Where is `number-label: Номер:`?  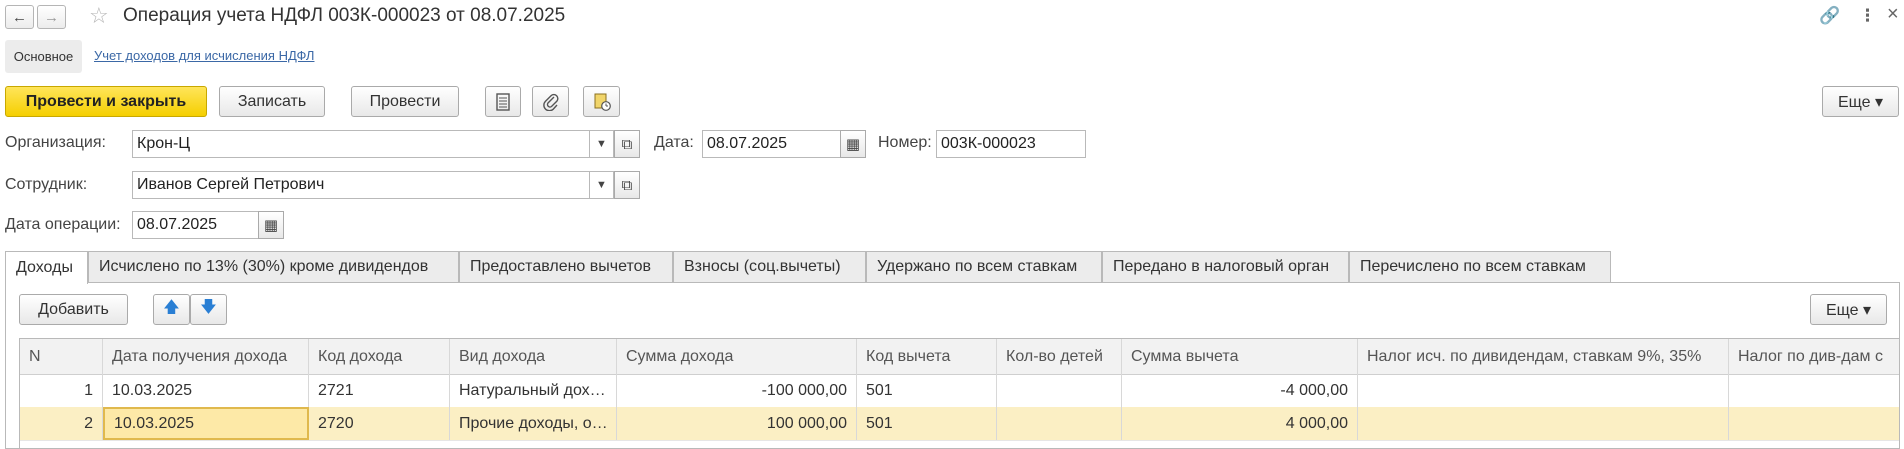
number-label: Номер: is located at coordinates (905, 142).